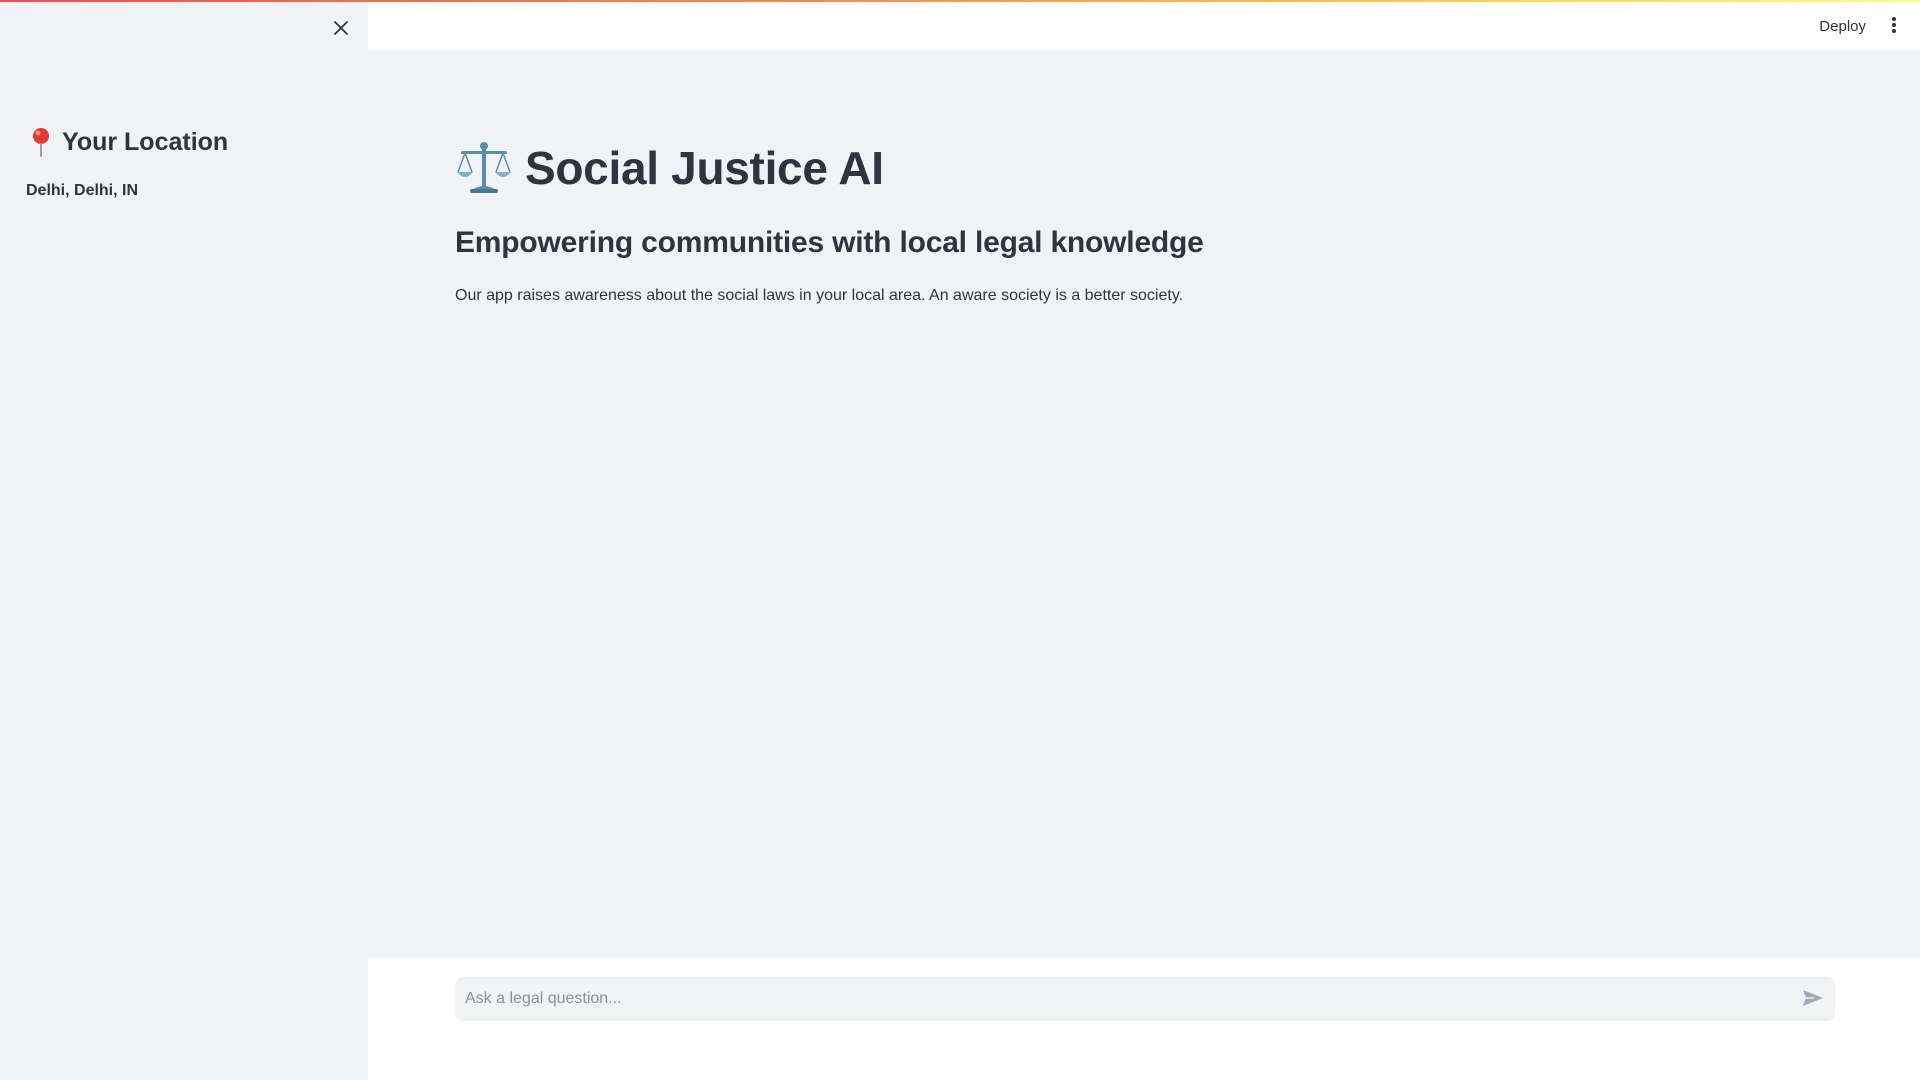 The height and width of the screenshot is (1080, 1920). I want to click on main-menu-button, so click(1894, 26).